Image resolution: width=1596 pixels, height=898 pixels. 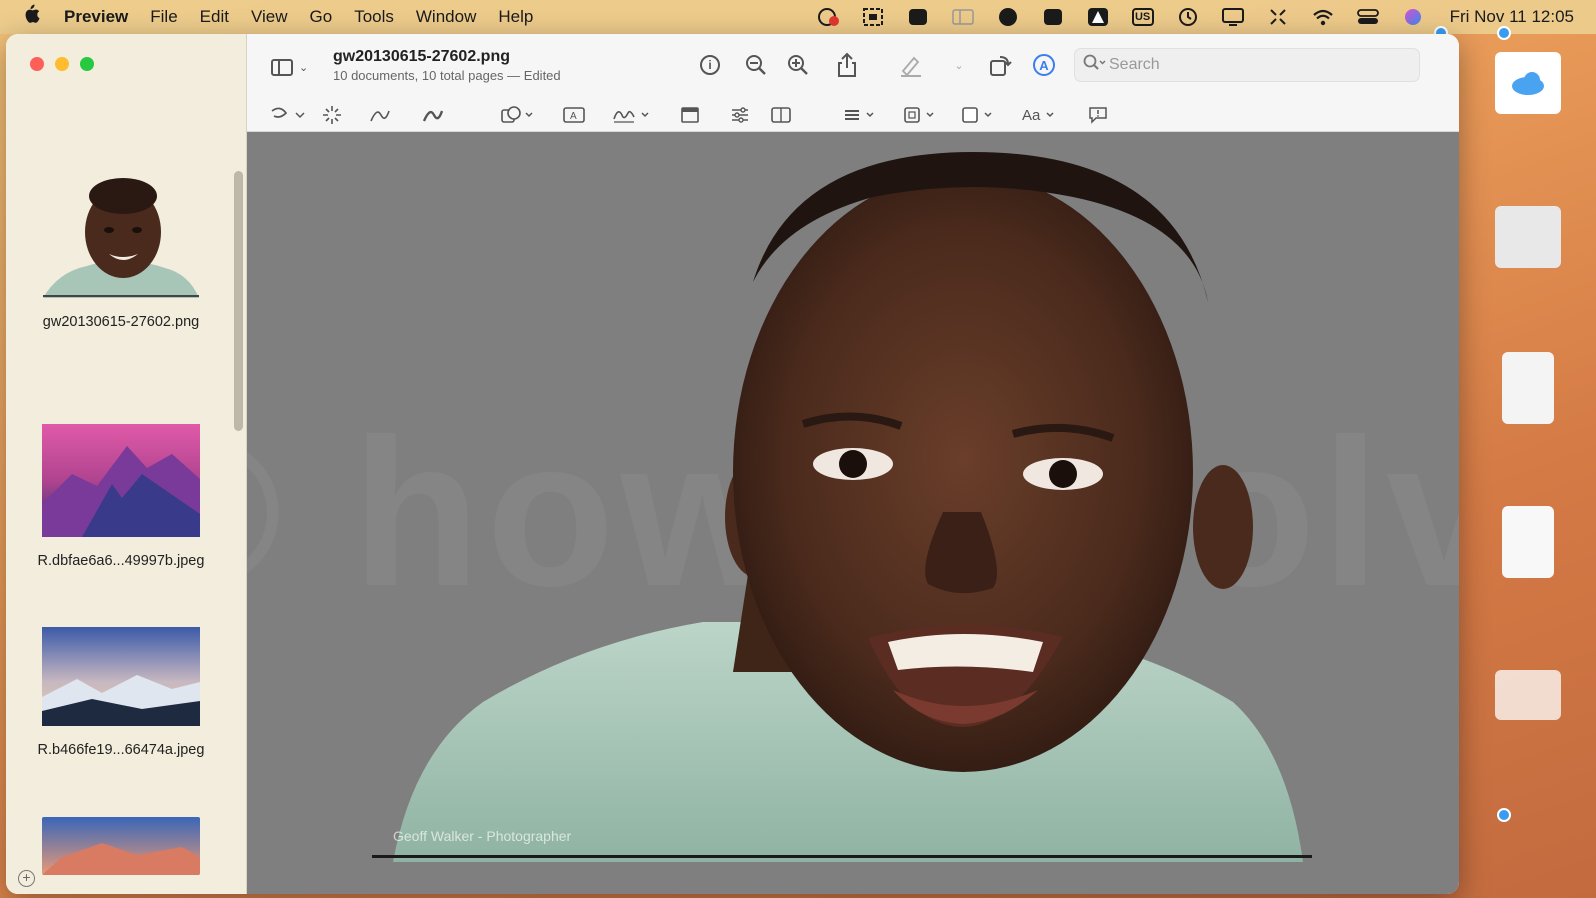 I want to click on menu-file: File, so click(x=163, y=17).